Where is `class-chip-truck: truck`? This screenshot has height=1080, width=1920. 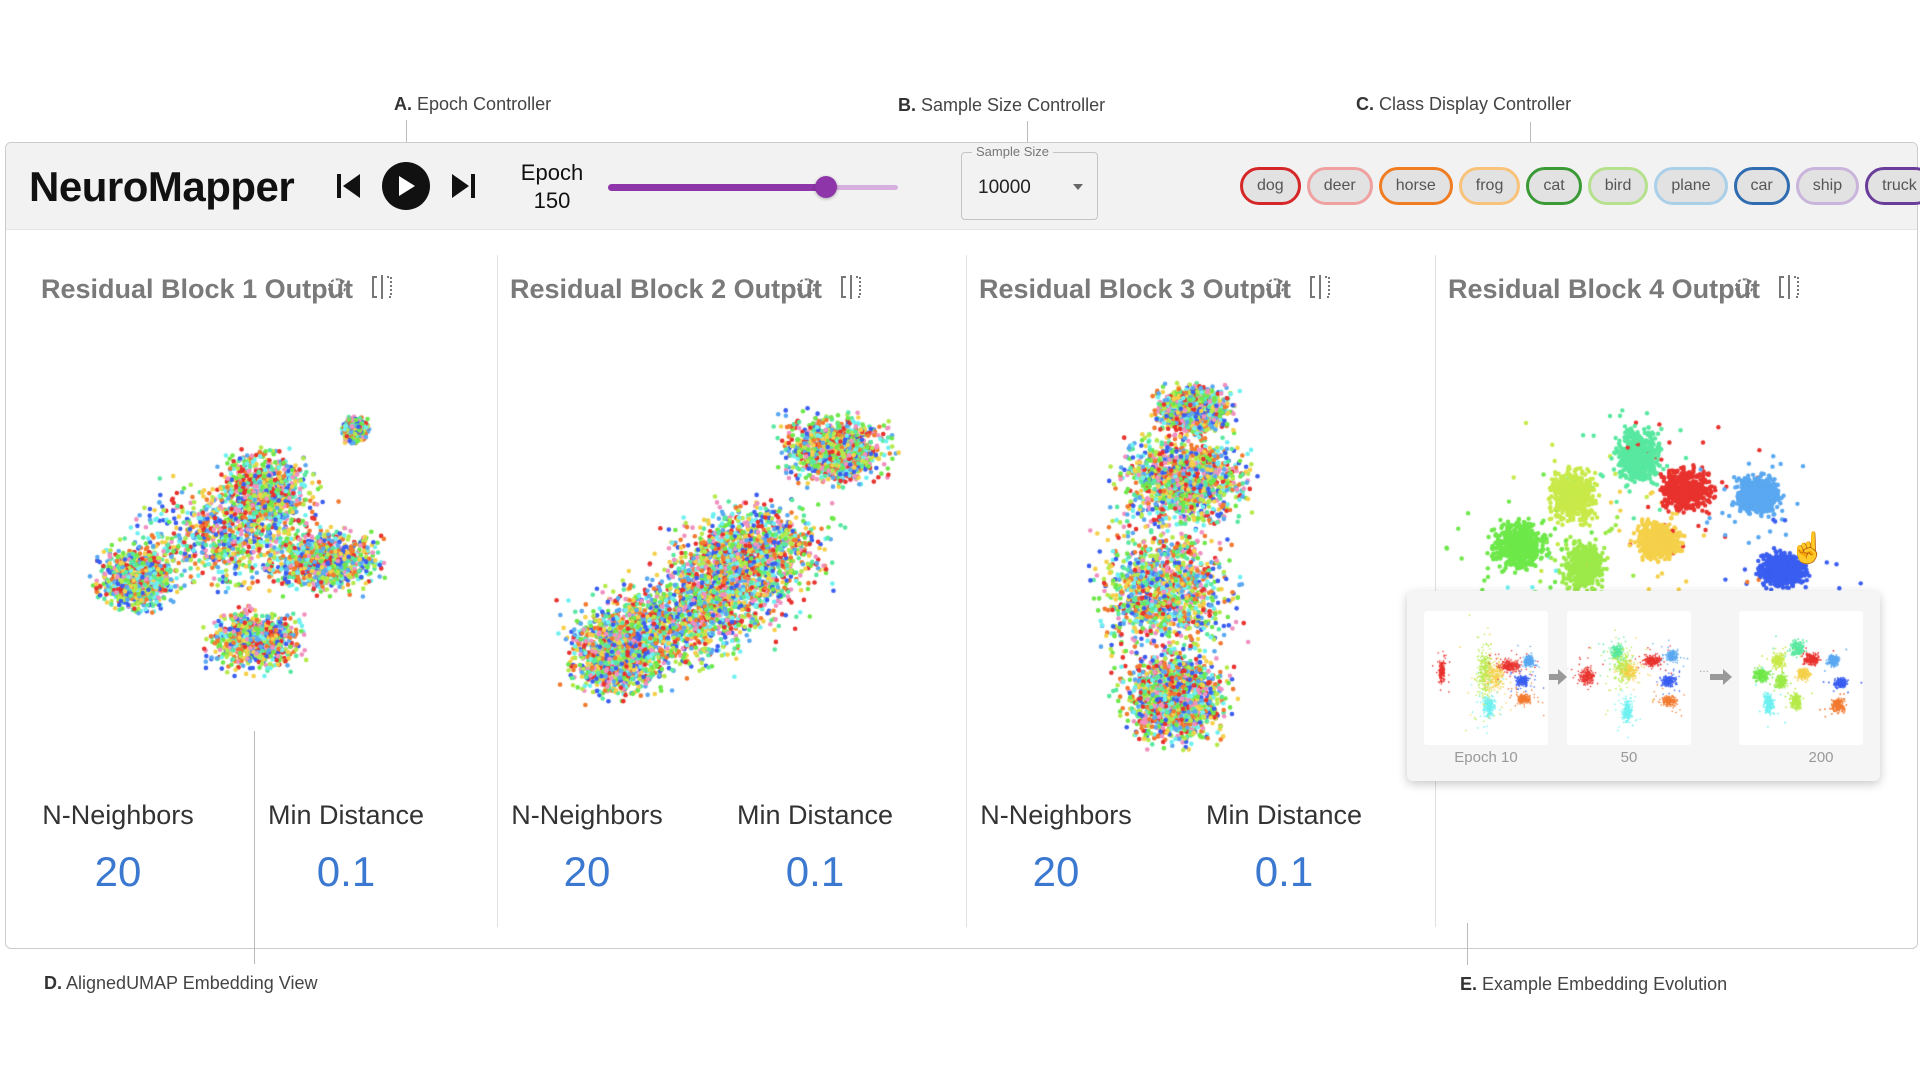 class-chip-truck: truck is located at coordinates (1892, 186).